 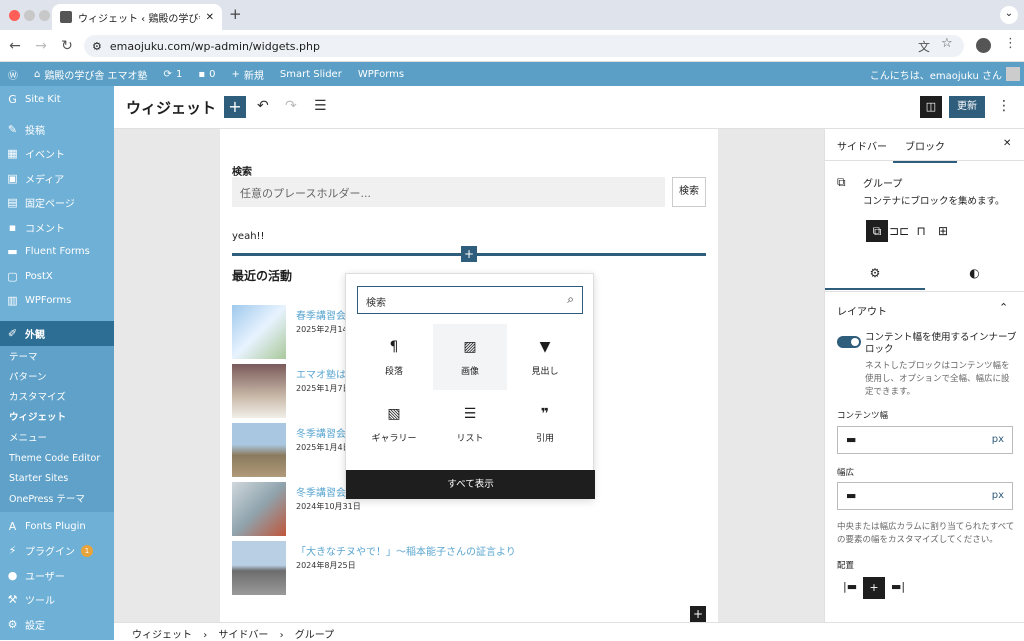 I want to click on menu-site-kit: G Site Kit, so click(x=57, y=99).